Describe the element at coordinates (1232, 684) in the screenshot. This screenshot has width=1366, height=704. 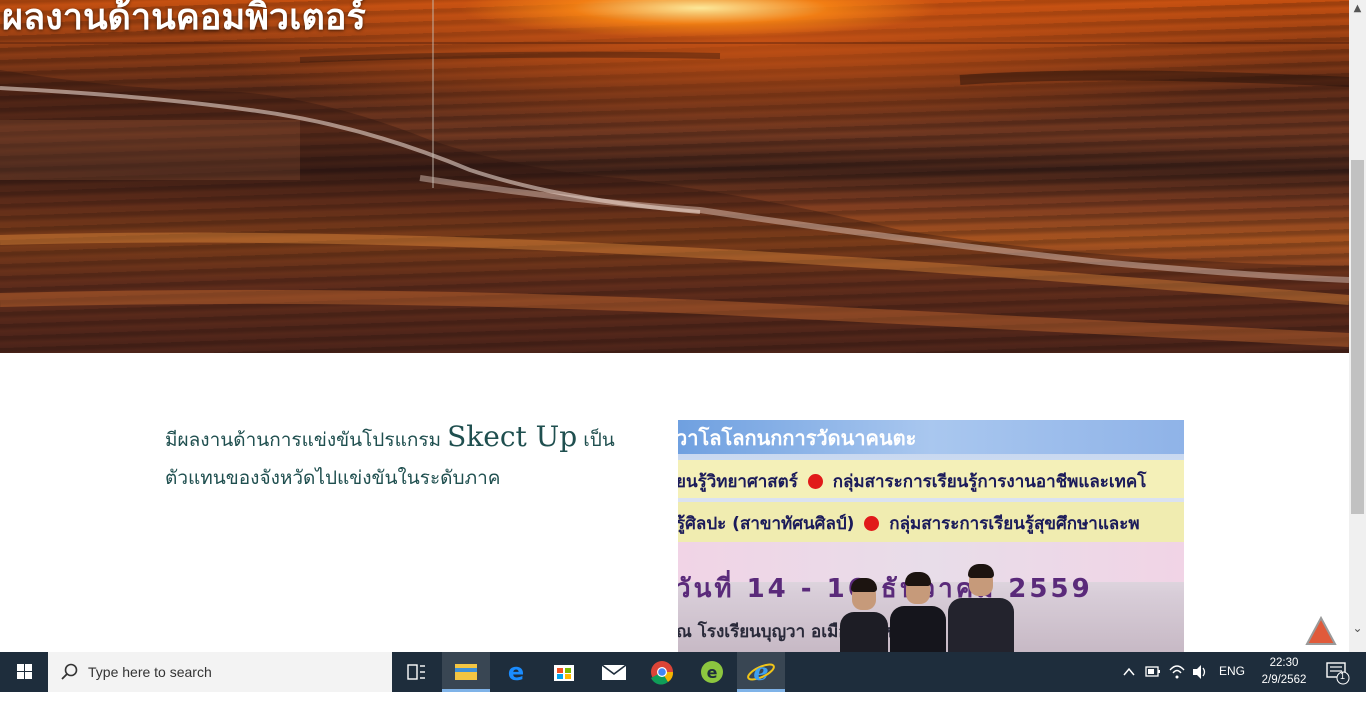
I see `language-indicator: ENG` at that location.